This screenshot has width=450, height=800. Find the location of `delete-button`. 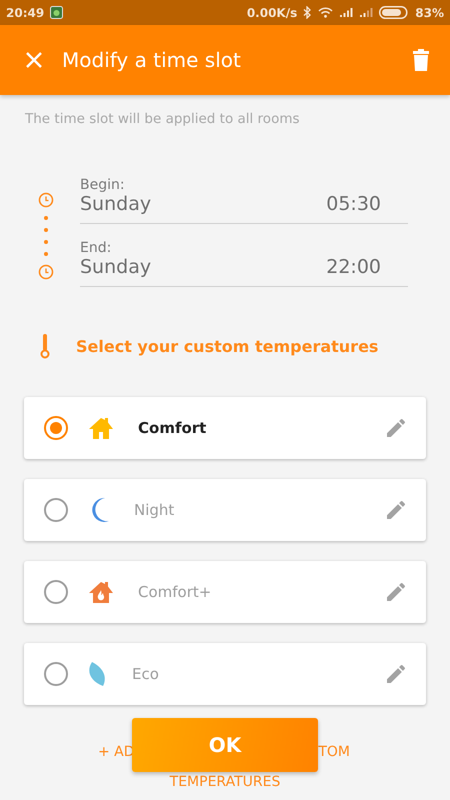

delete-button is located at coordinates (421, 60).